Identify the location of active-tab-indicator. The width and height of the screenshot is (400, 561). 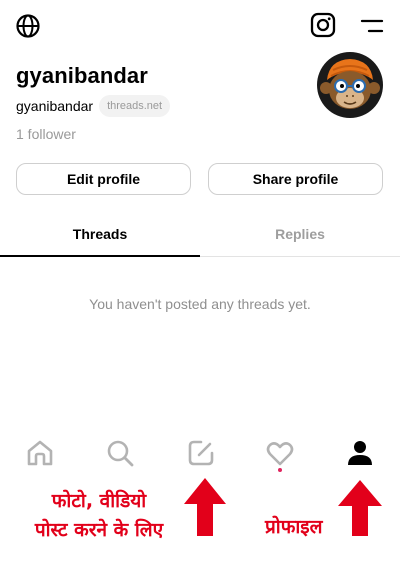
(100, 256).